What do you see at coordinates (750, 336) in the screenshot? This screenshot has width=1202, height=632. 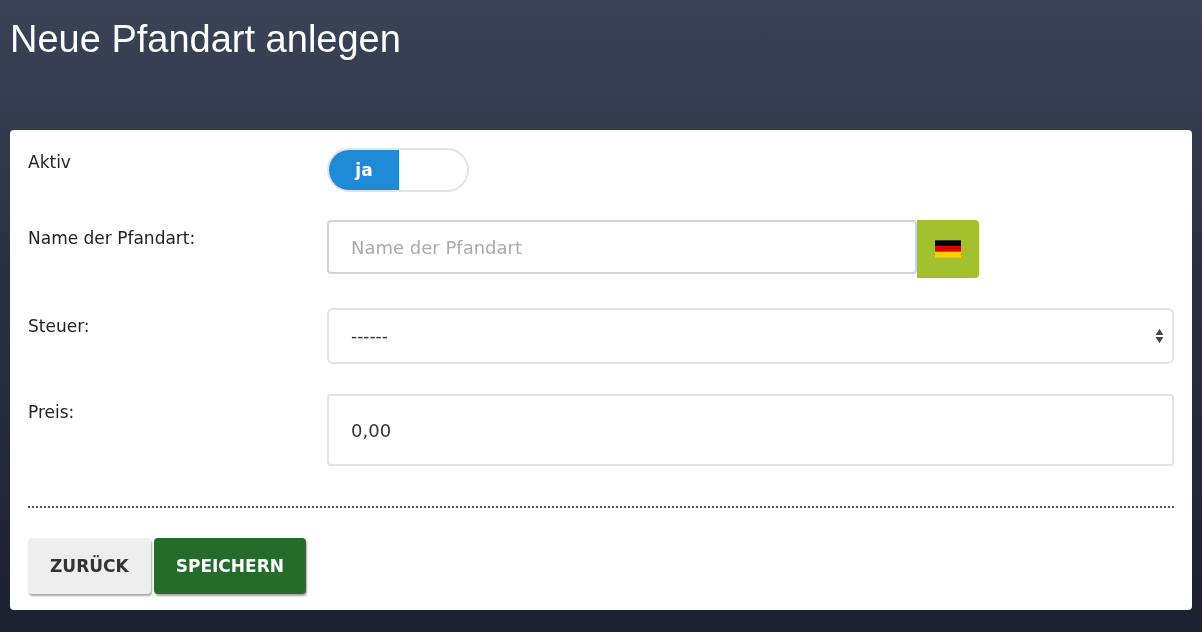 I see `select-field: ------` at bounding box center [750, 336].